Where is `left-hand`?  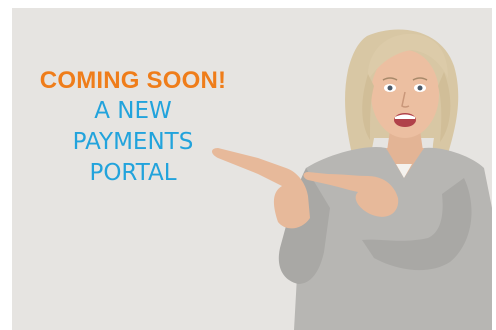
left-hand is located at coordinates (261, 188).